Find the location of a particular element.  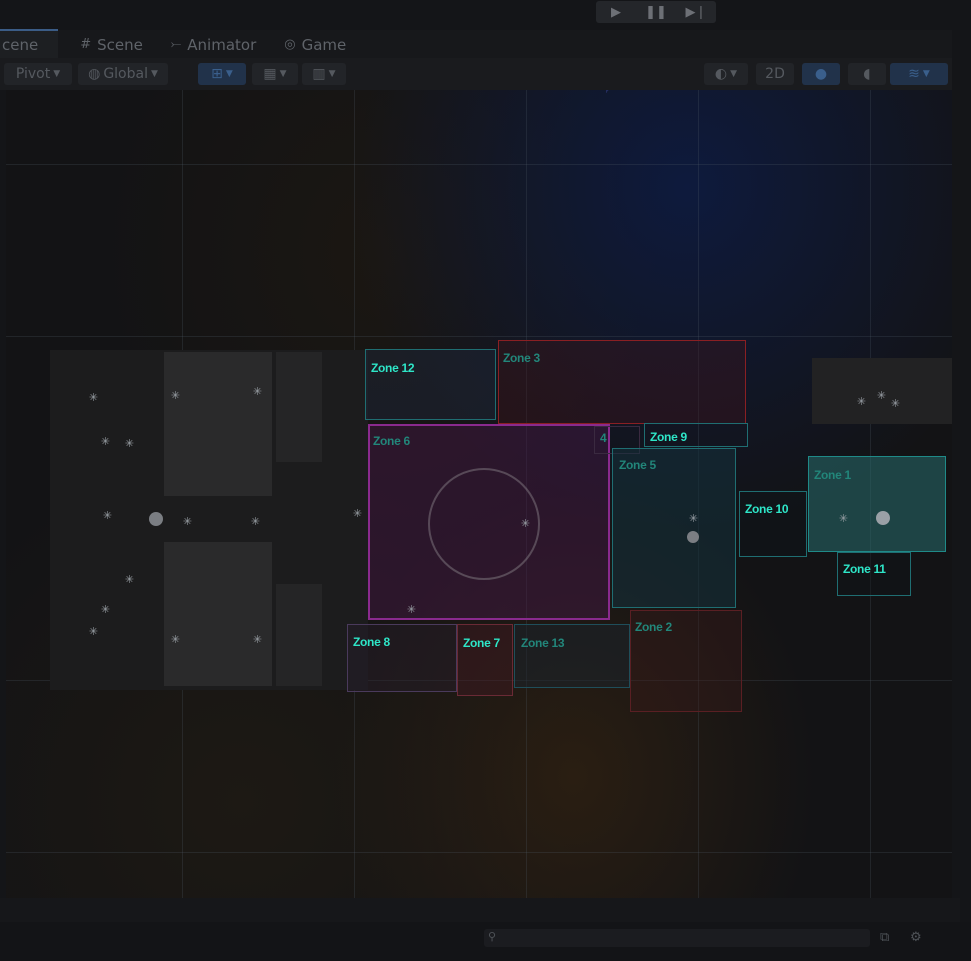

left-room-bottom is located at coordinates (218, 614).